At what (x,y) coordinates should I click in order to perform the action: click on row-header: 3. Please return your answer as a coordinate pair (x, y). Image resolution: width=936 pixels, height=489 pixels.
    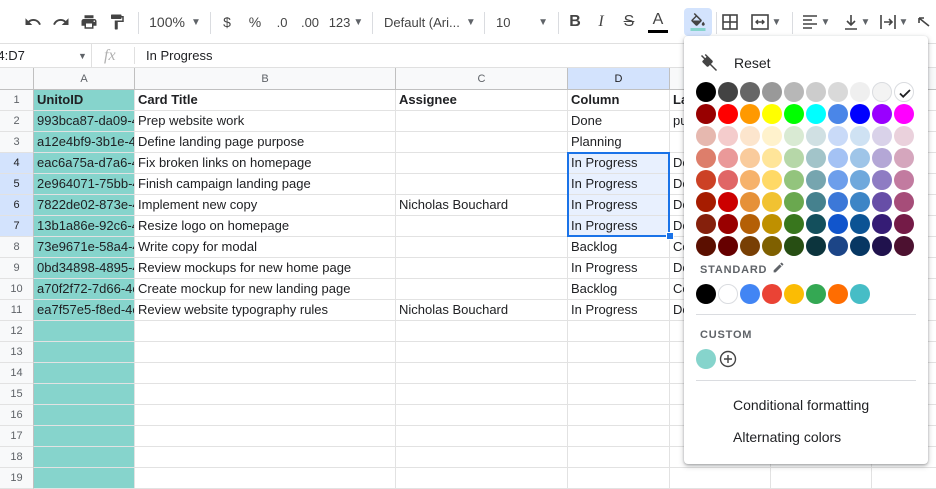
    Looking at the image, I should click on (17, 142).